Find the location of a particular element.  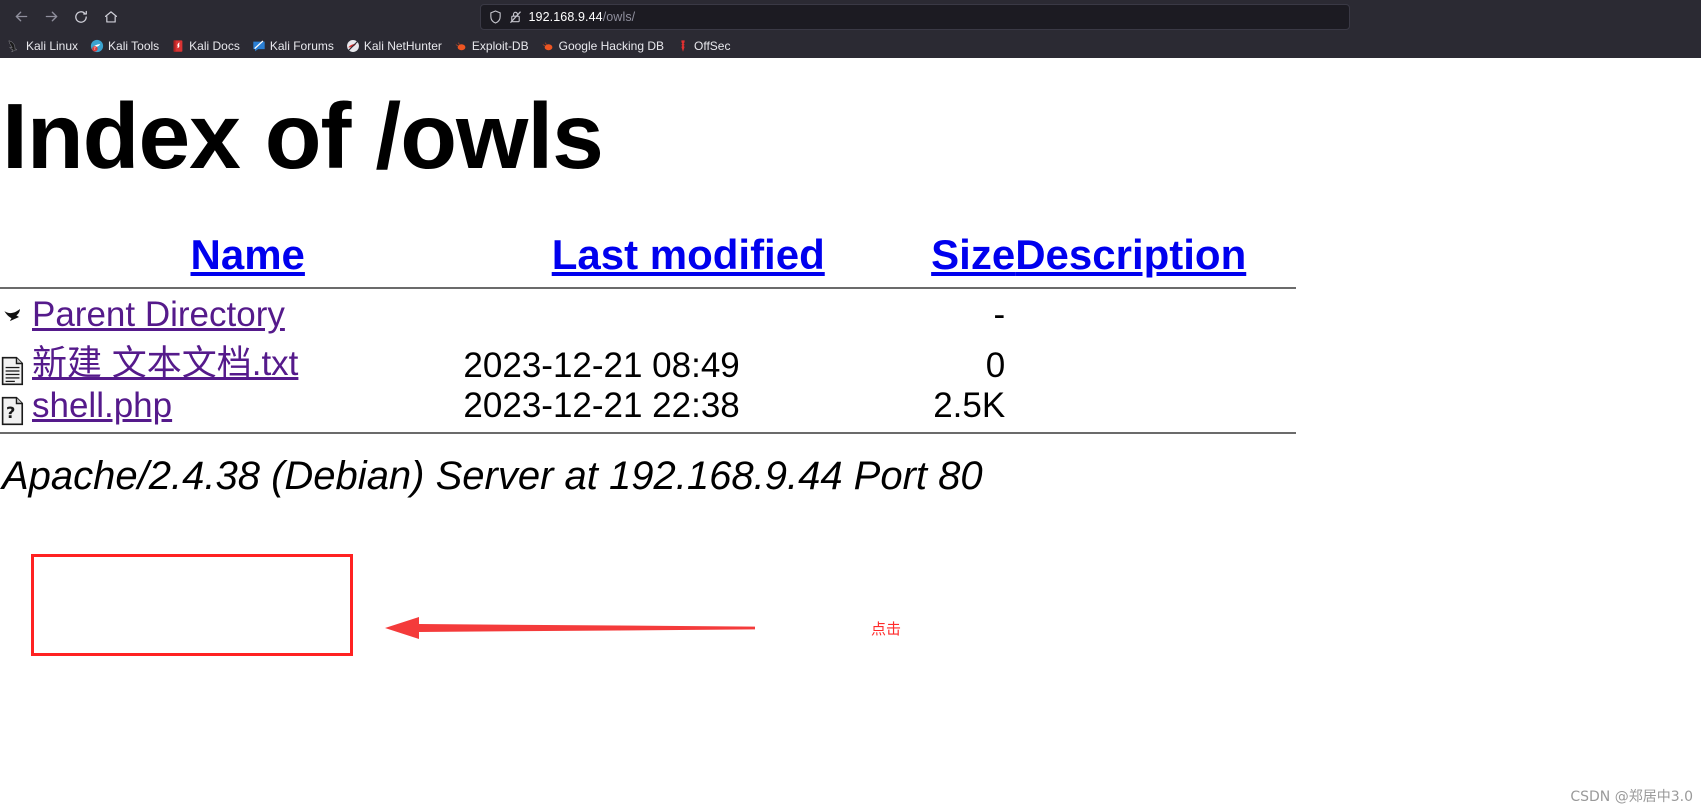

row-size-cell: 0 is located at coordinates (995, 365).